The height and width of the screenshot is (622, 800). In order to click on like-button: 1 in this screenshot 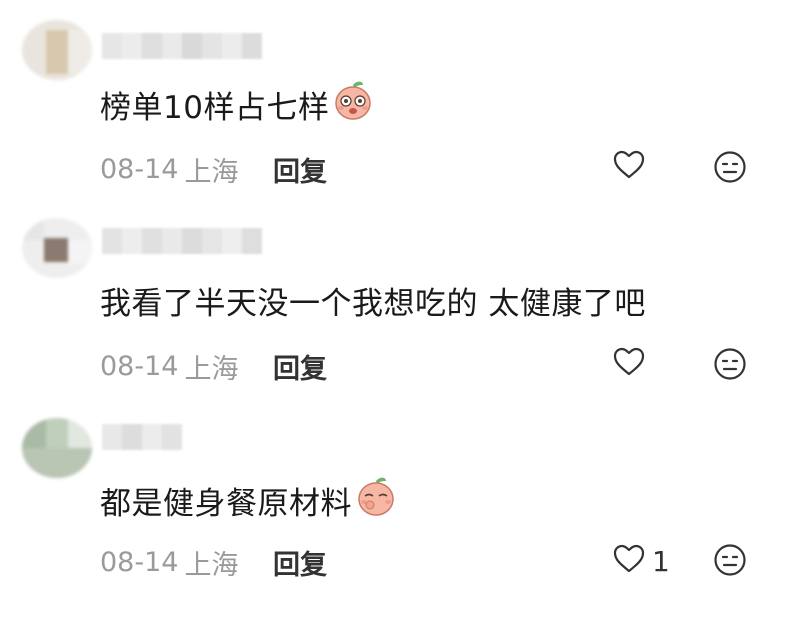, I will do `click(641, 561)`.